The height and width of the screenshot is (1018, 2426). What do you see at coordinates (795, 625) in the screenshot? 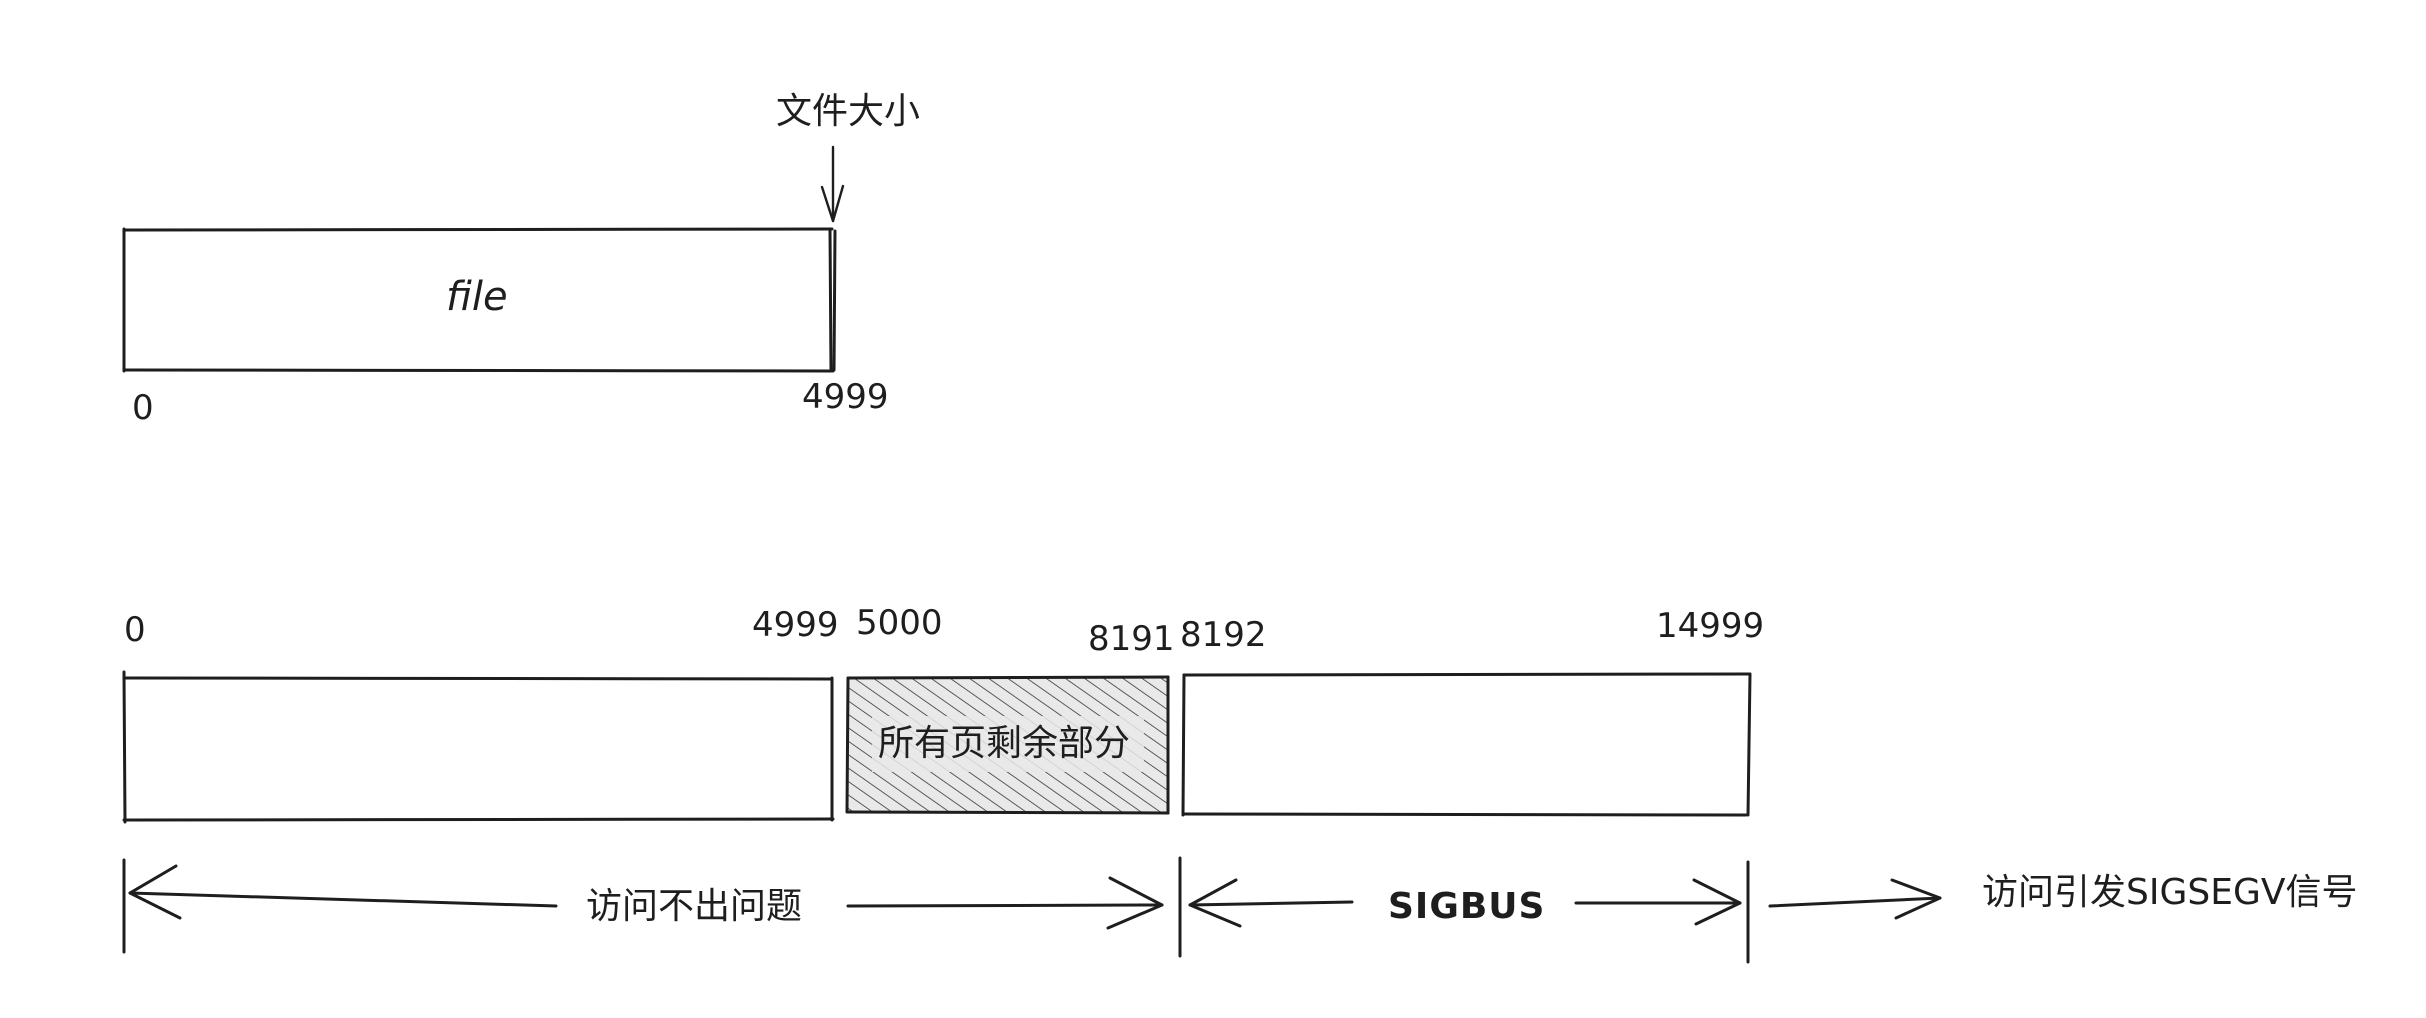
I see `offset-4999: 4999` at bounding box center [795, 625].